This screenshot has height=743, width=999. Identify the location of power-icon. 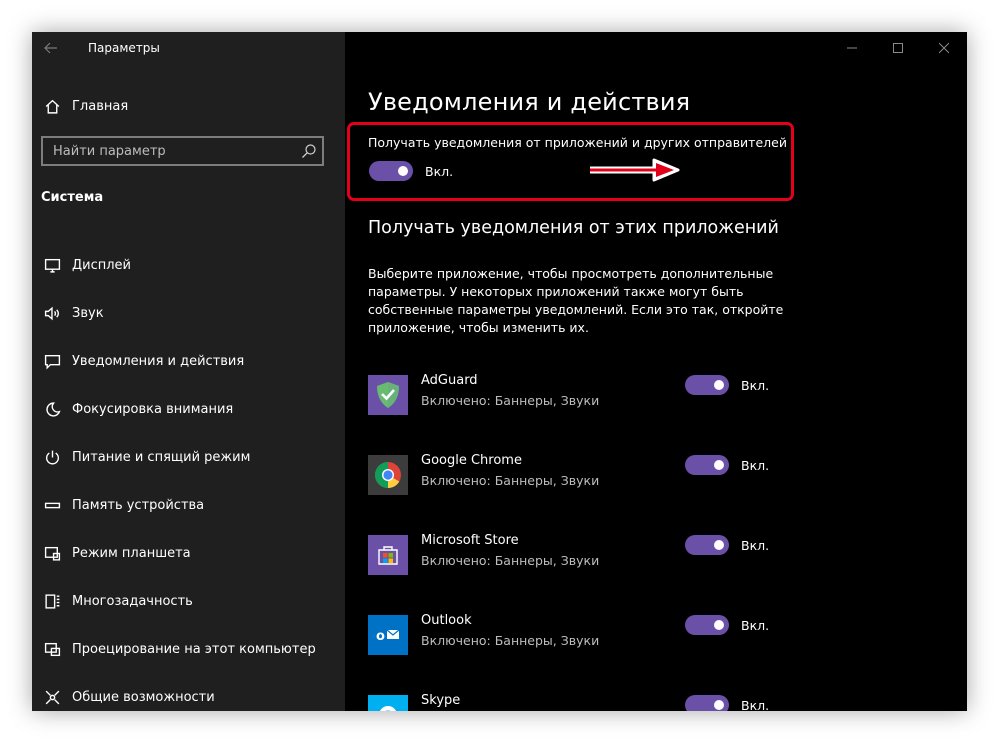
(52, 457).